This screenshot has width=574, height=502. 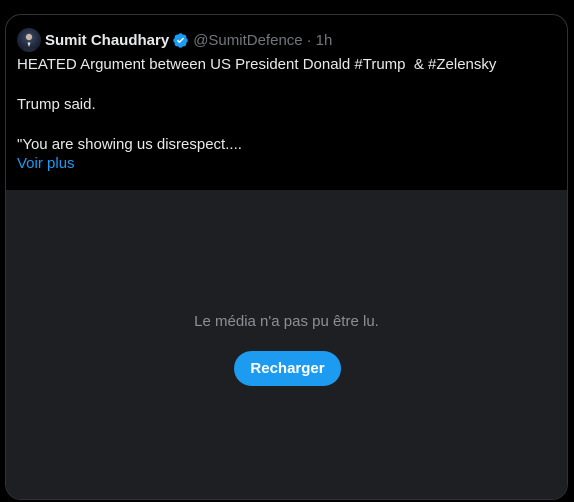 What do you see at coordinates (324, 40) in the screenshot?
I see `timestamp: 1h` at bounding box center [324, 40].